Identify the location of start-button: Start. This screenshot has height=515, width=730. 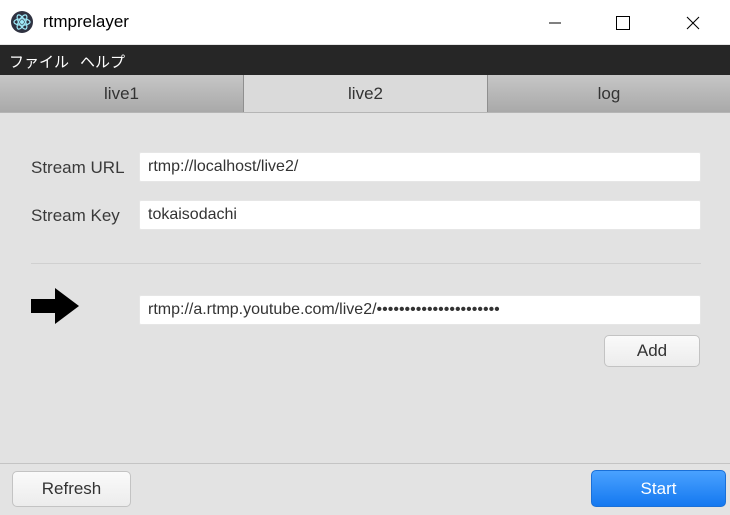
(658, 488).